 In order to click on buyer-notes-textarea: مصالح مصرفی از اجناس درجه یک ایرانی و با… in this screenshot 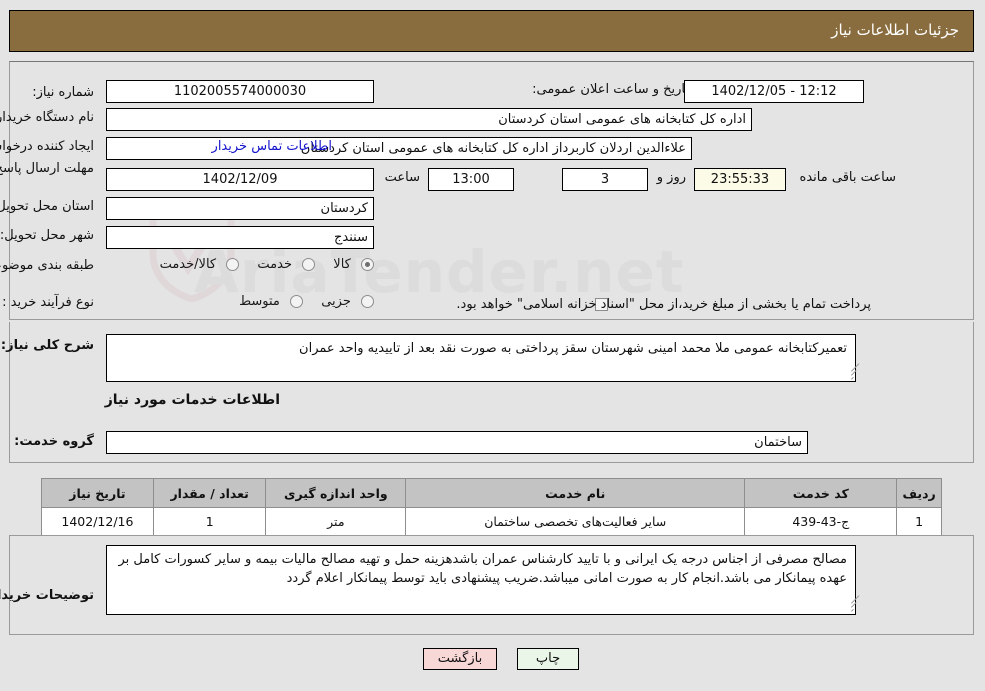, I will do `click(482, 580)`.